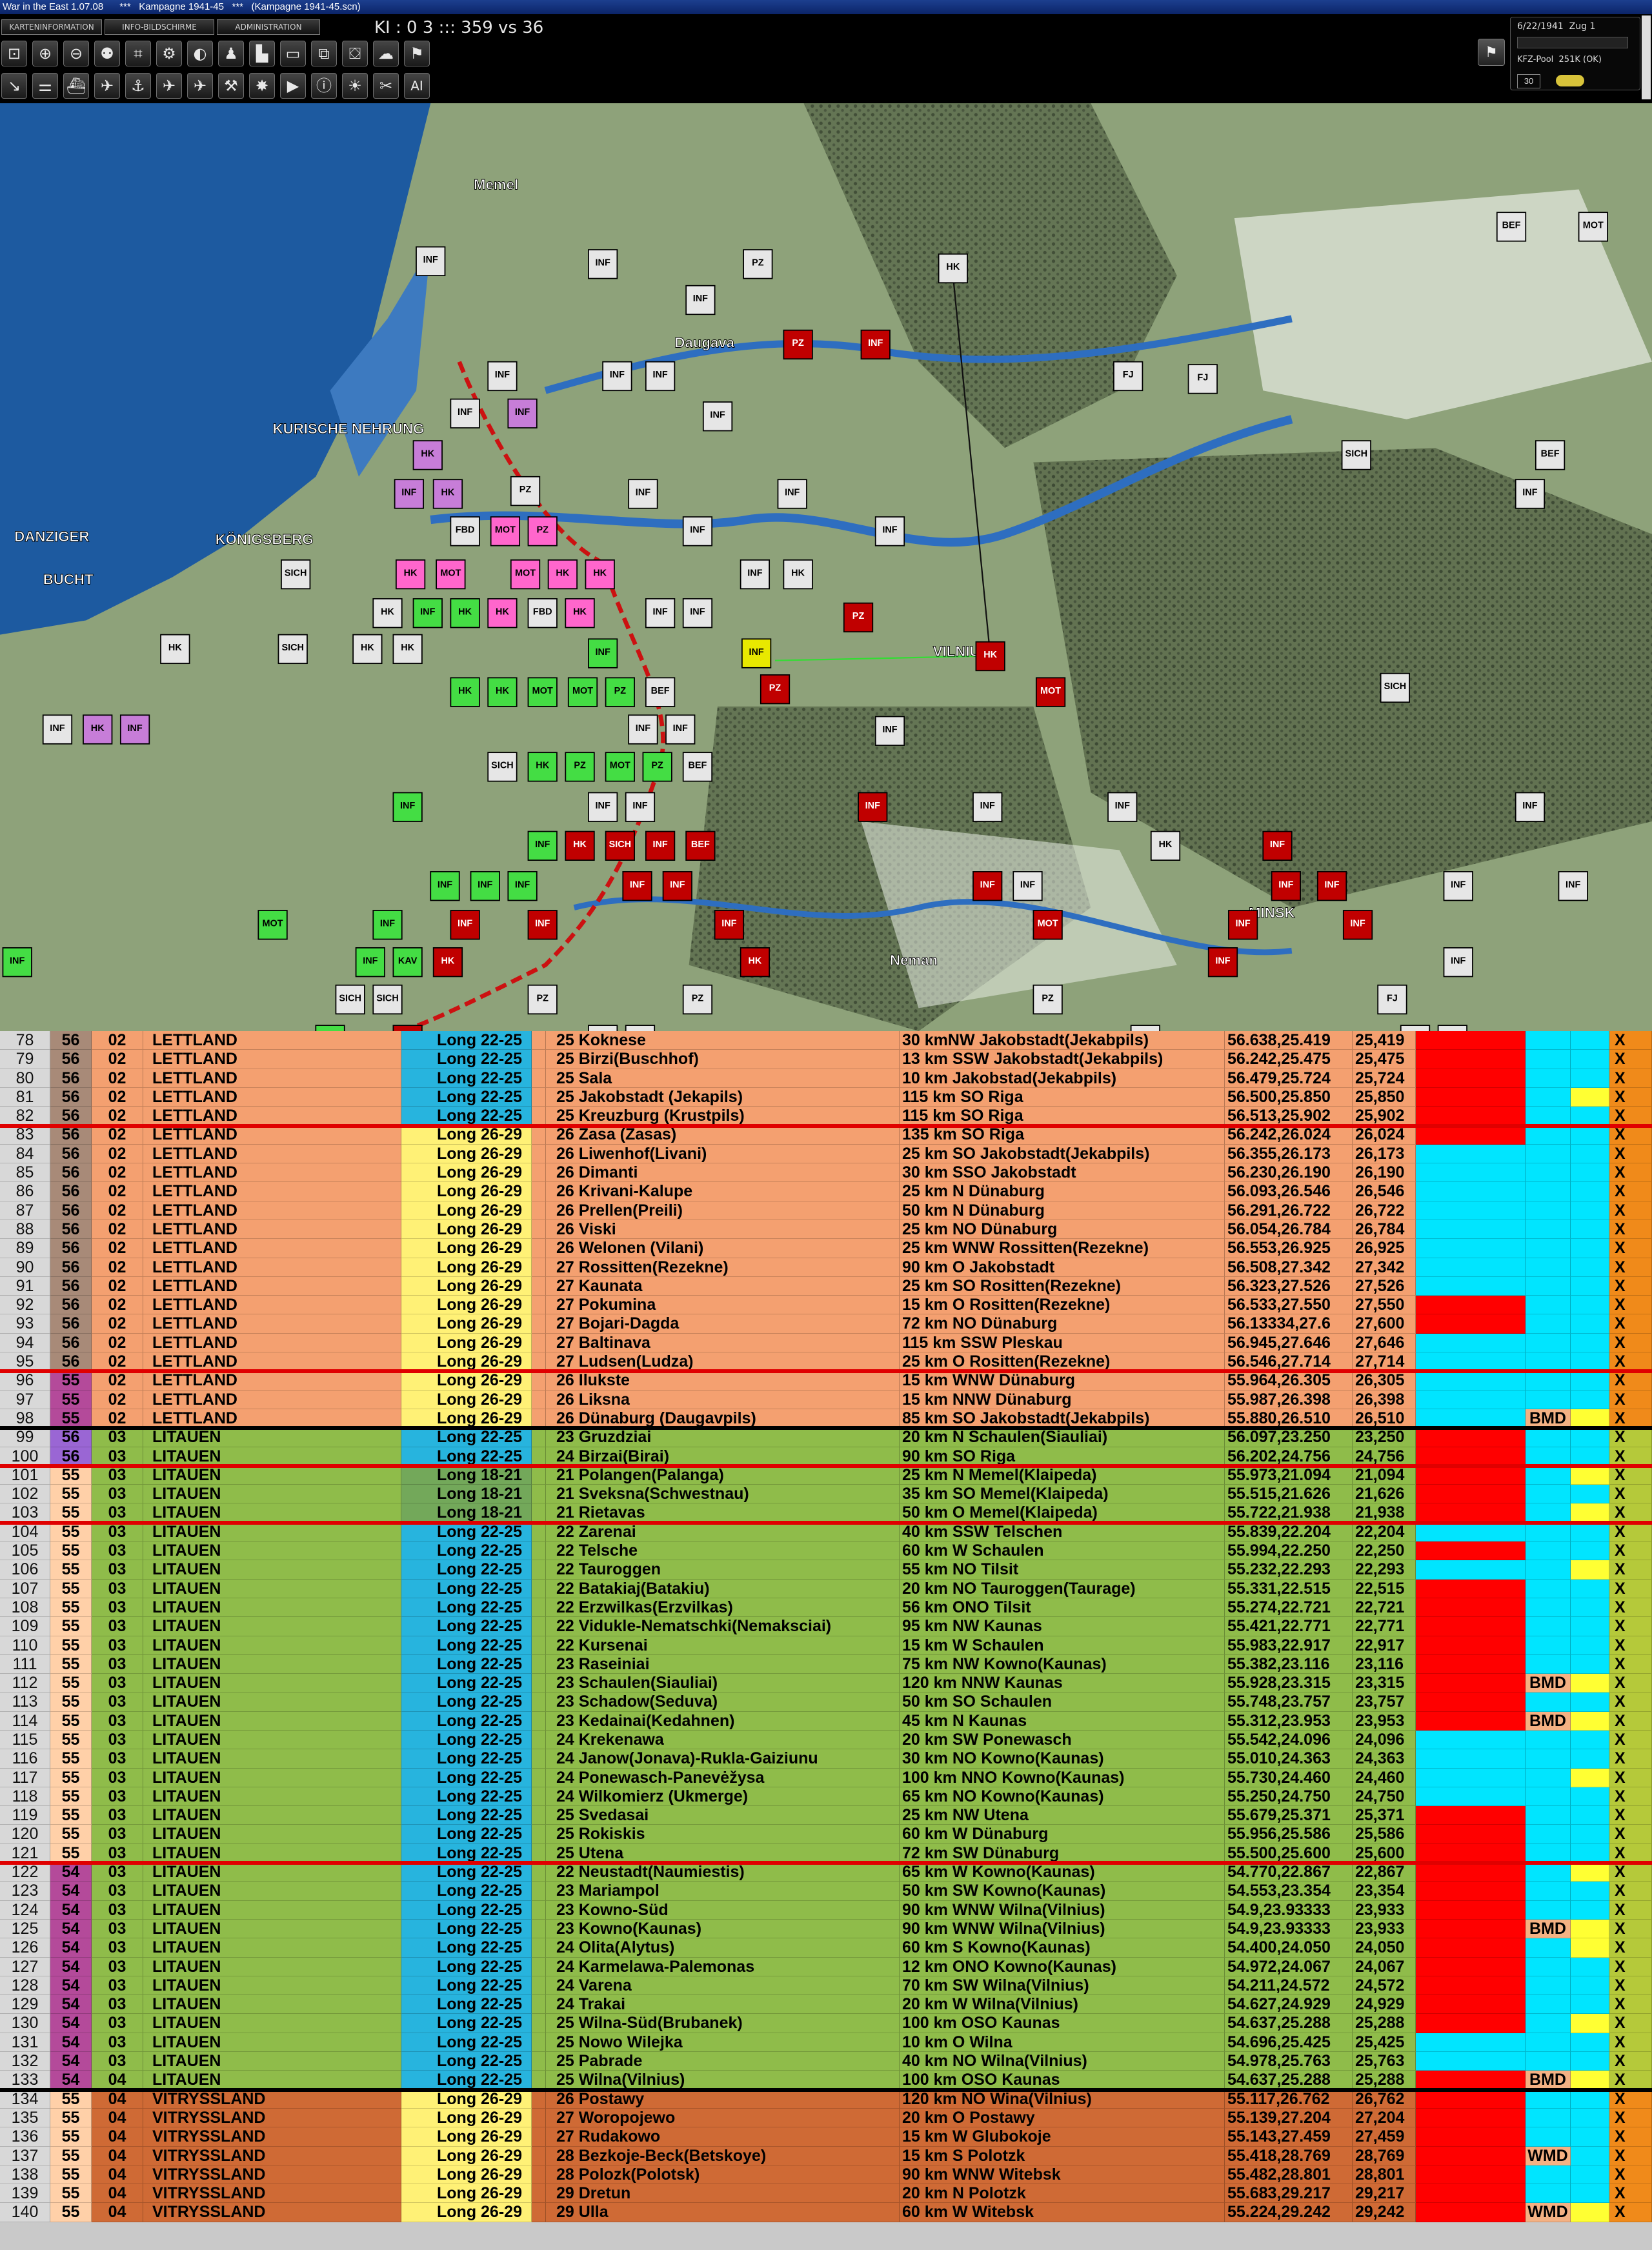  What do you see at coordinates (1062, 1664) in the screenshot?
I see `distance-cell: 75 km NW Kowno(Kaunas)` at bounding box center [1062, 1664].